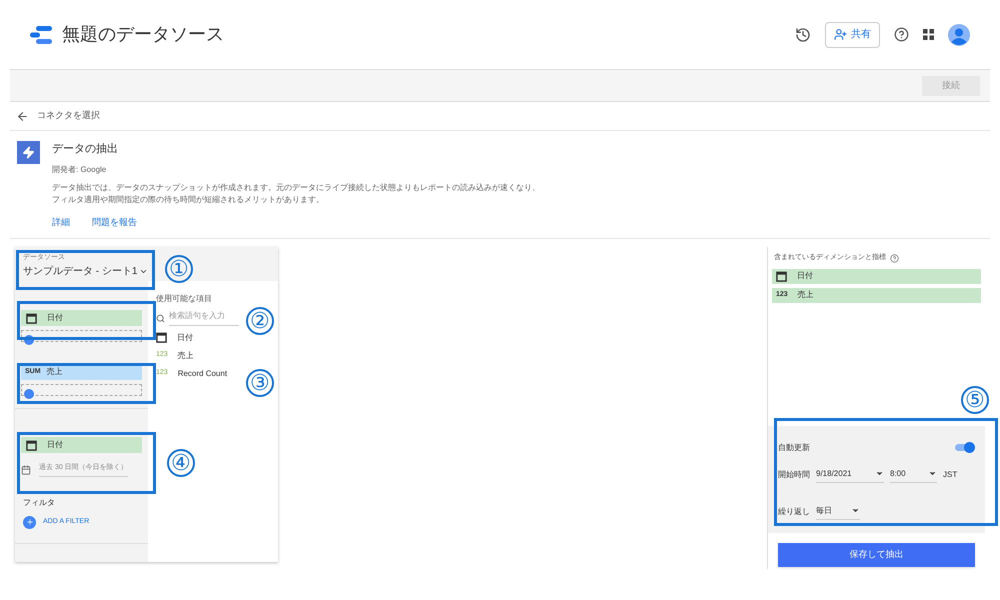 This screenshot has height=600, width=1000. Describe the element at coordinates (185, 338) in the screenshot. I see `available-field: 日付` at that location.